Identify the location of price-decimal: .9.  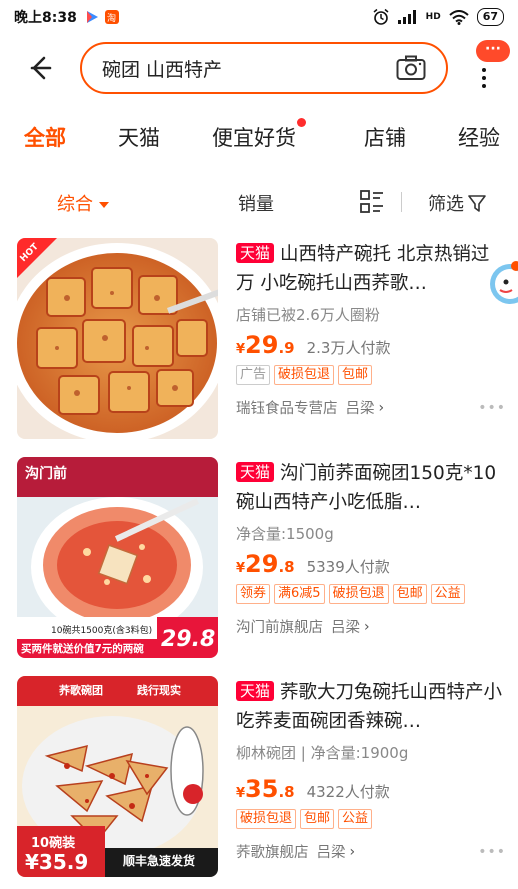
(286, 348).